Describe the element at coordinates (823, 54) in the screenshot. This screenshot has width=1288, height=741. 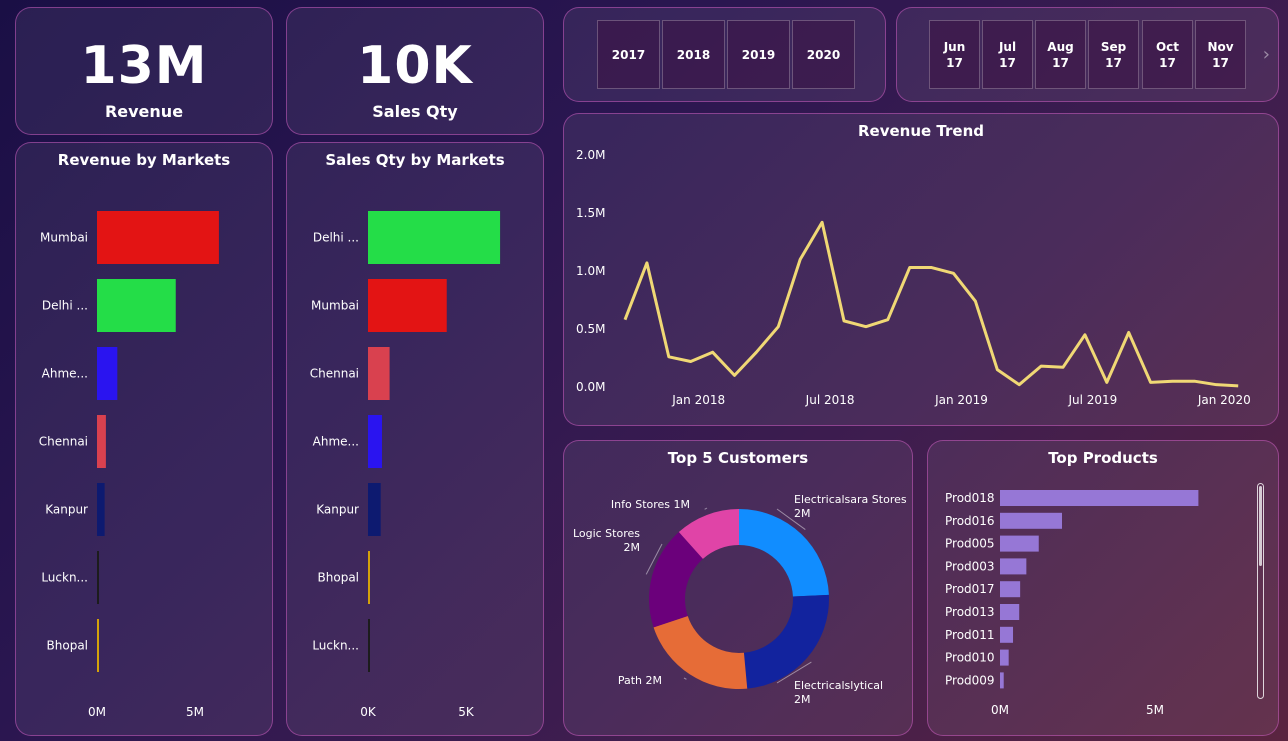
I see `year-slicer-item-2020: 2020` at that location.